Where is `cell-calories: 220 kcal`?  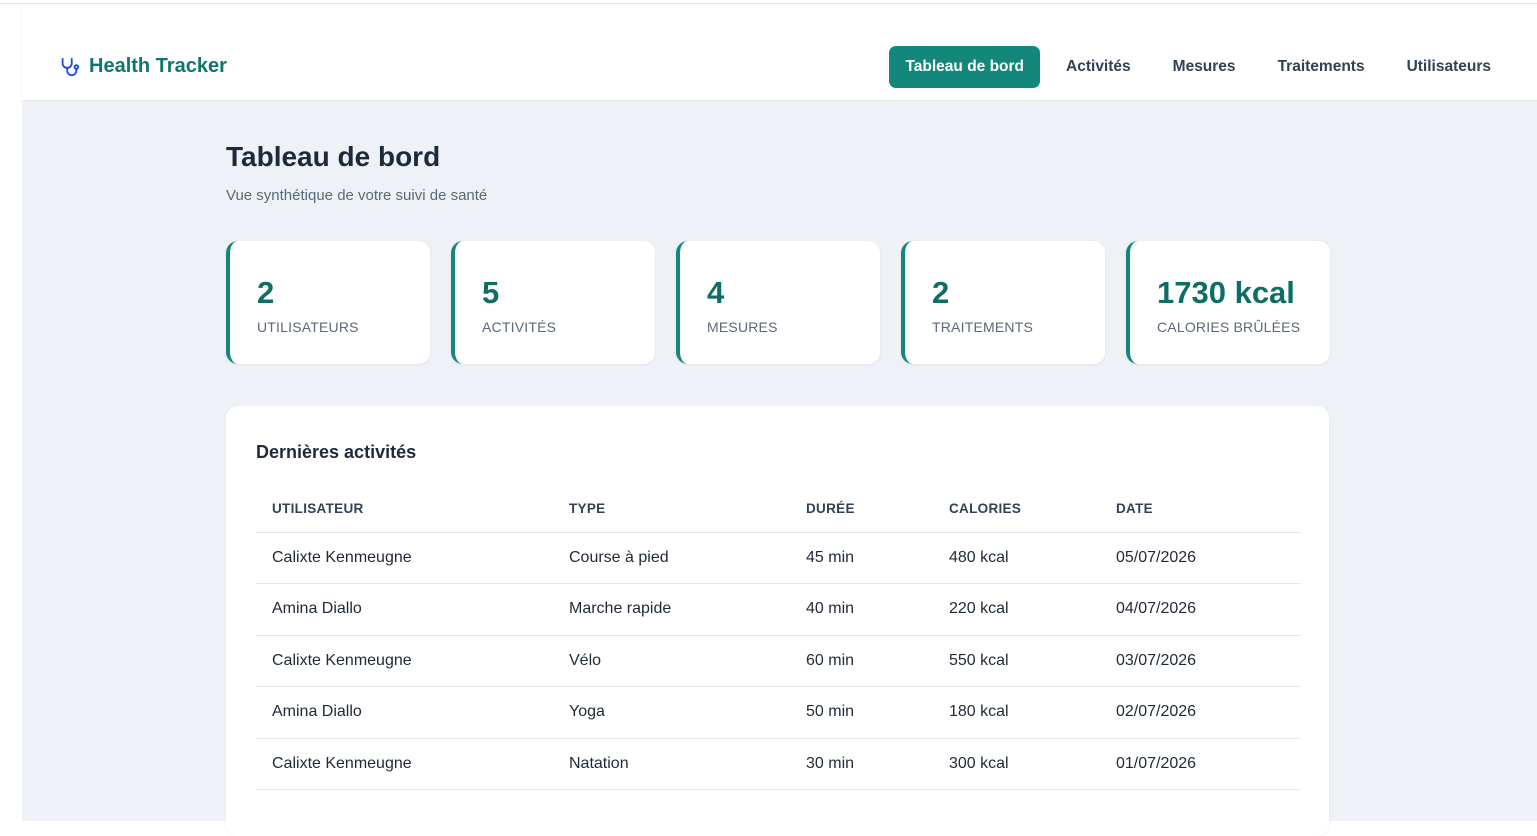 cell-calories: 220 kcal is located at coordinates (1016, 609).